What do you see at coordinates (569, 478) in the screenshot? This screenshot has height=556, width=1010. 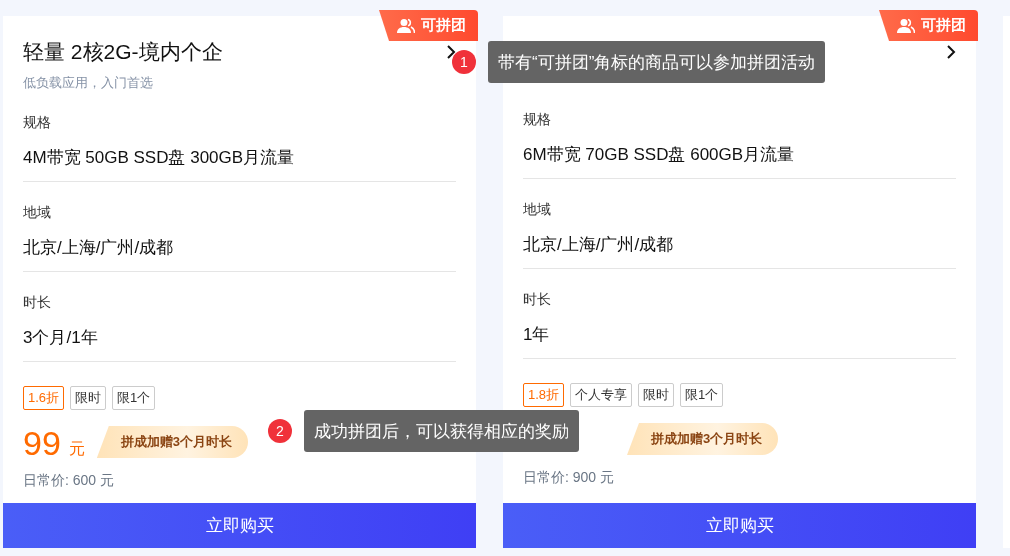 I see `regular-price: 日常价: 900 元` at bounding box center [569, 478].